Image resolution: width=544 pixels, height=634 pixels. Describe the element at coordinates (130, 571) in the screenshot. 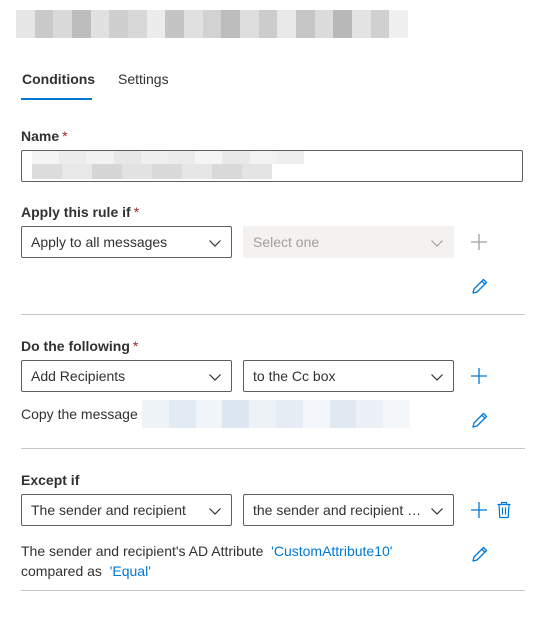

I see `compare-operator-link: 'Equal'` at that location.